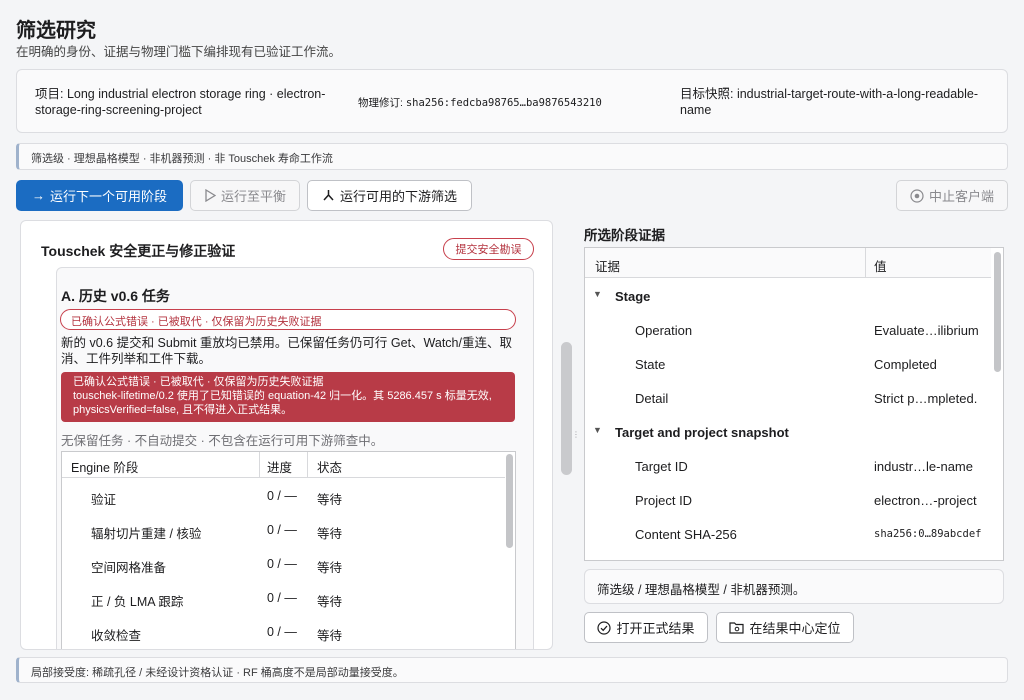 Image resolution: width=1024 pixels, height=700 pixels. What do you see at coordinates (566, 408) in the screenshot?
I see `left-panel-scrollbar` at bounding box center [566, 408].